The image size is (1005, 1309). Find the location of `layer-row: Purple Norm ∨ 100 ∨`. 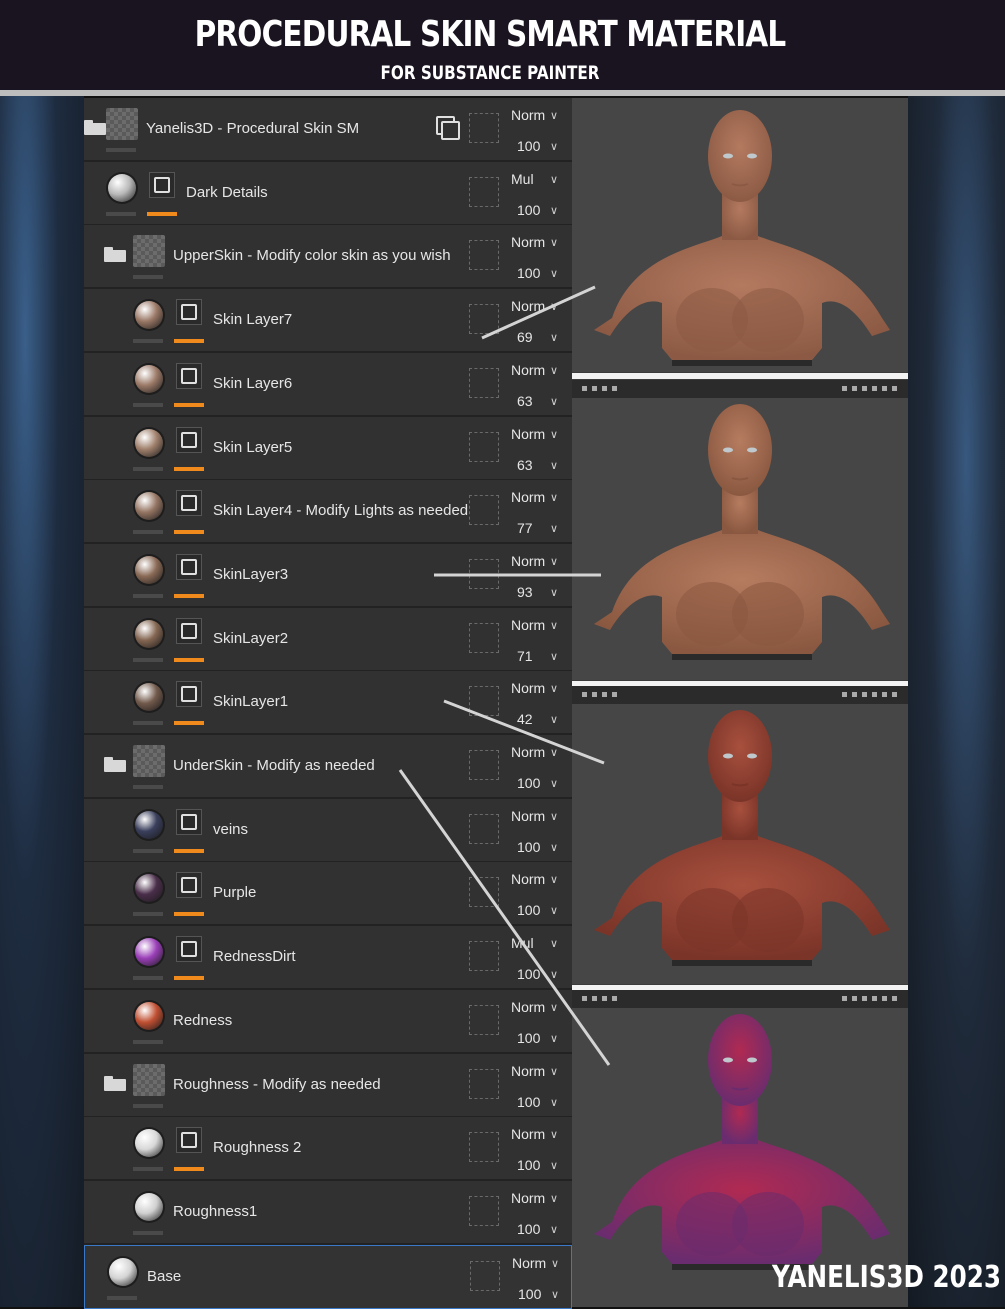

layer-row: Purple Norm ∨ 100 ∨ is located at coordinates (328, 894).